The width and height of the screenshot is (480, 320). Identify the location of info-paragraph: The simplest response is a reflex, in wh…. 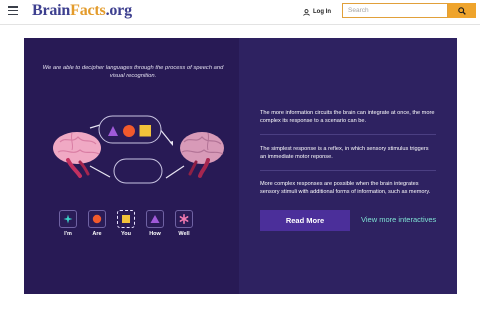
(344, 153).